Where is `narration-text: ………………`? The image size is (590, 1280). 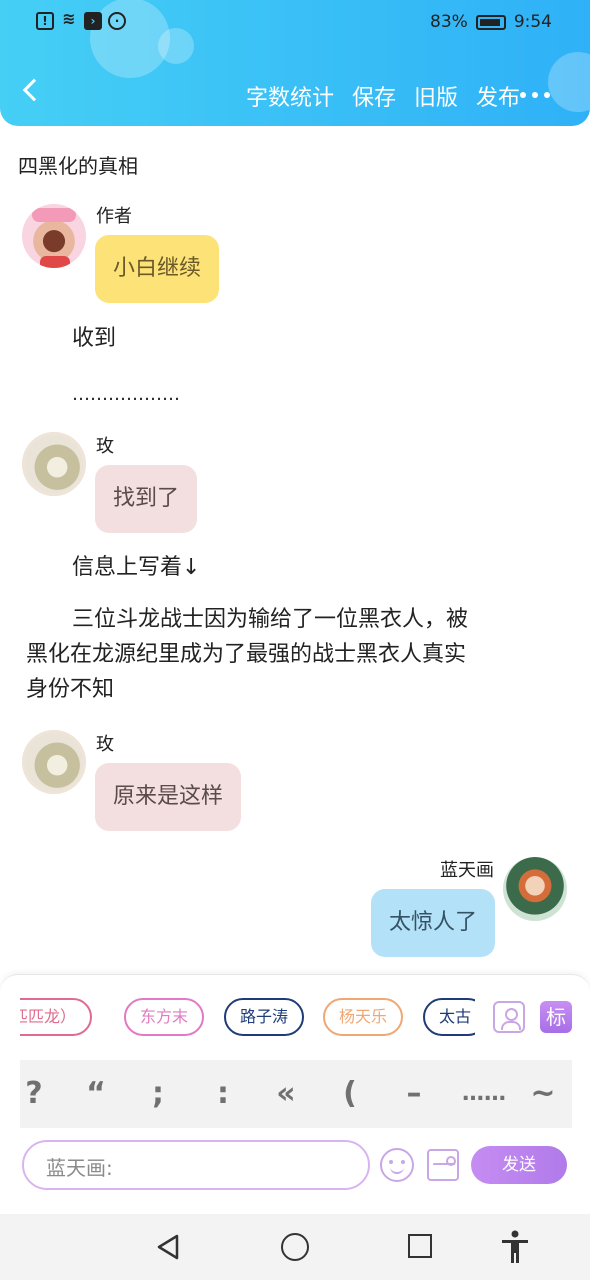 narration-text: ……………… is located at coordinates (126, 395).